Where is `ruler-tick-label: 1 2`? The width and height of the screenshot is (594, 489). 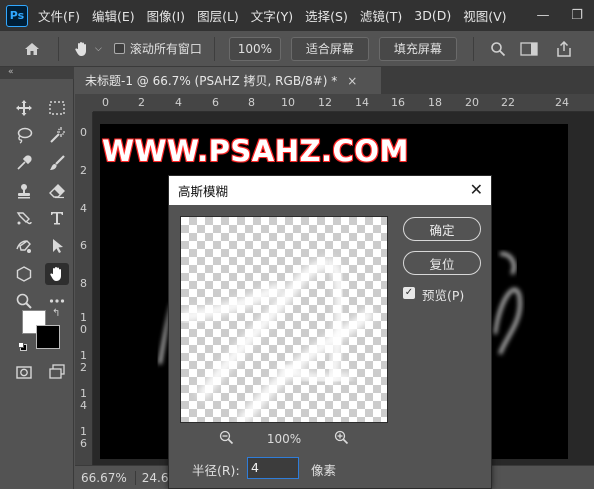 ruler-tick-label: 1 2 is located at coordinates (83, 361).